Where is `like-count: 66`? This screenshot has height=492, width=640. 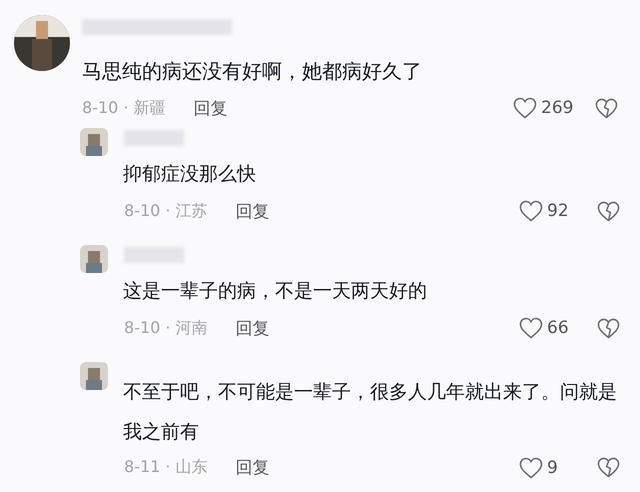 like-count: 66 is located at coordinates (558, 328).